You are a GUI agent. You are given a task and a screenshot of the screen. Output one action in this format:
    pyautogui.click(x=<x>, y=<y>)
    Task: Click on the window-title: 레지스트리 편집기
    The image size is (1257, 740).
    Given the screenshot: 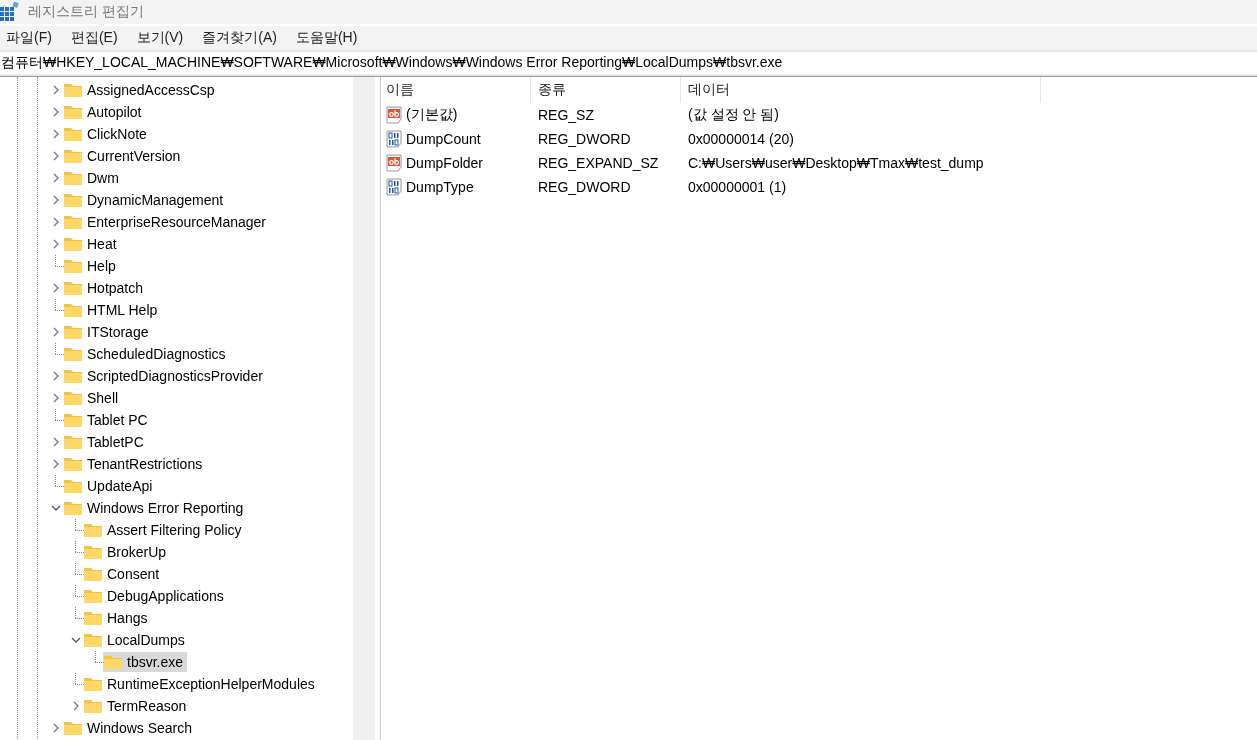 What is the action you would take?
    pyautogui.click(x=86, y=12)
    